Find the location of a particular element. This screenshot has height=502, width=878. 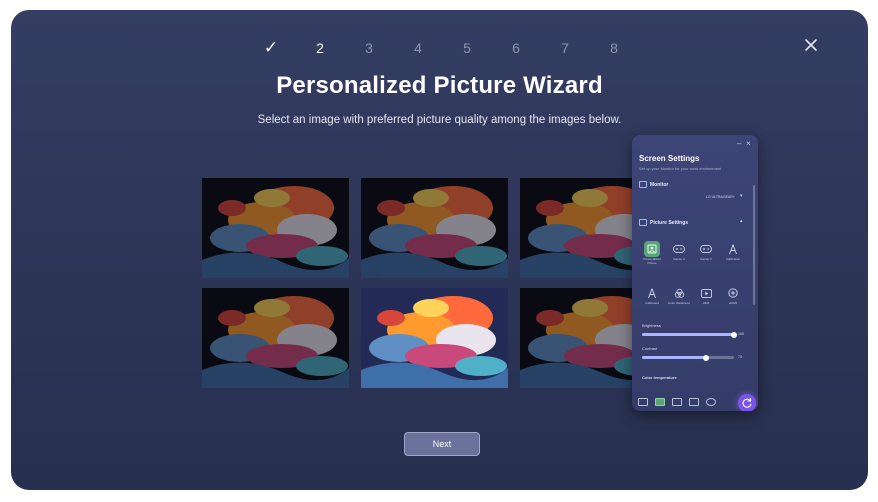

brightness-value: 100 is located at coordinates (741, 334).